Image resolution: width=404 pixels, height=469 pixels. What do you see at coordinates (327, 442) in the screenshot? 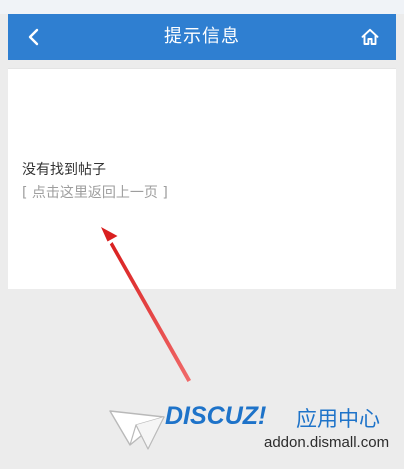
I see `watermark-domain: addon.dismall.com` at bounding box center [327, 442].